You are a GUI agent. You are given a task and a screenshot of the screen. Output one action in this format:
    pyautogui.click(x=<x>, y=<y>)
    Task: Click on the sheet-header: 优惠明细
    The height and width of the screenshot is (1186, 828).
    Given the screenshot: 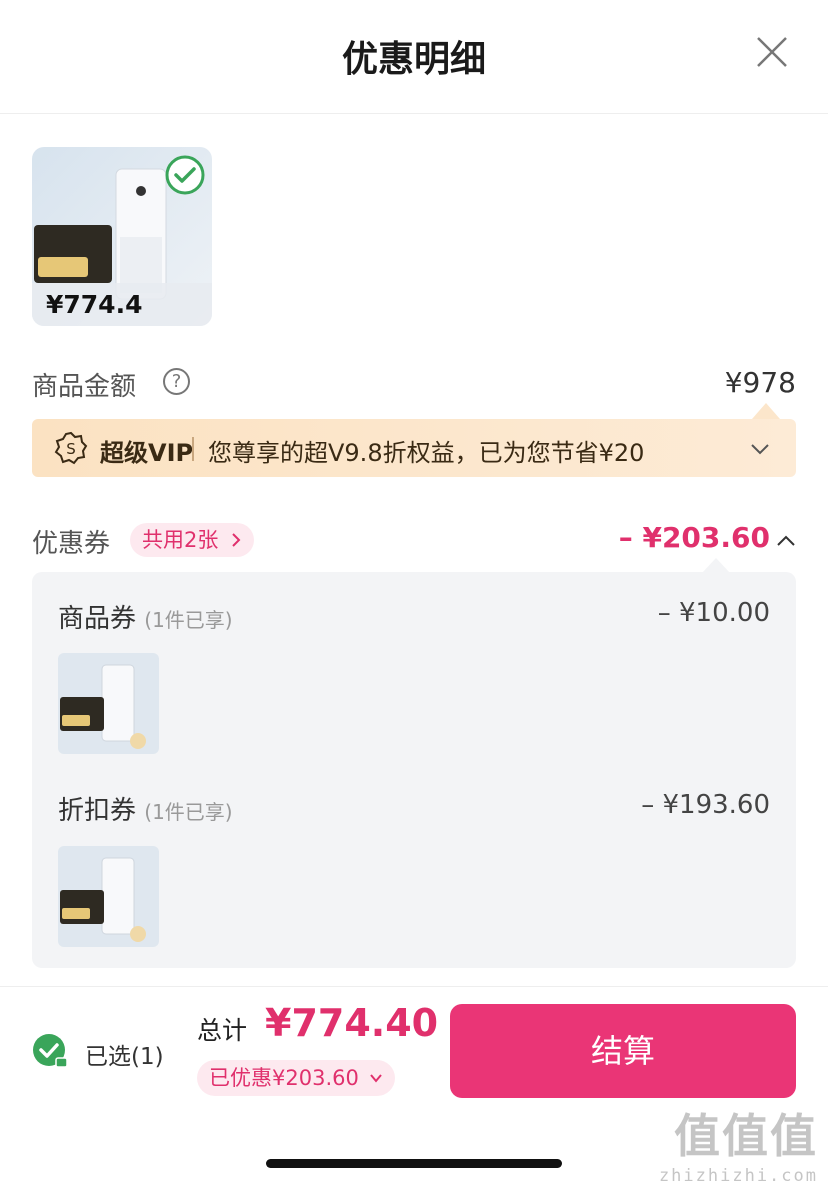 What is the action you would take?
    pyautogui.click(x=414, y=57)
    